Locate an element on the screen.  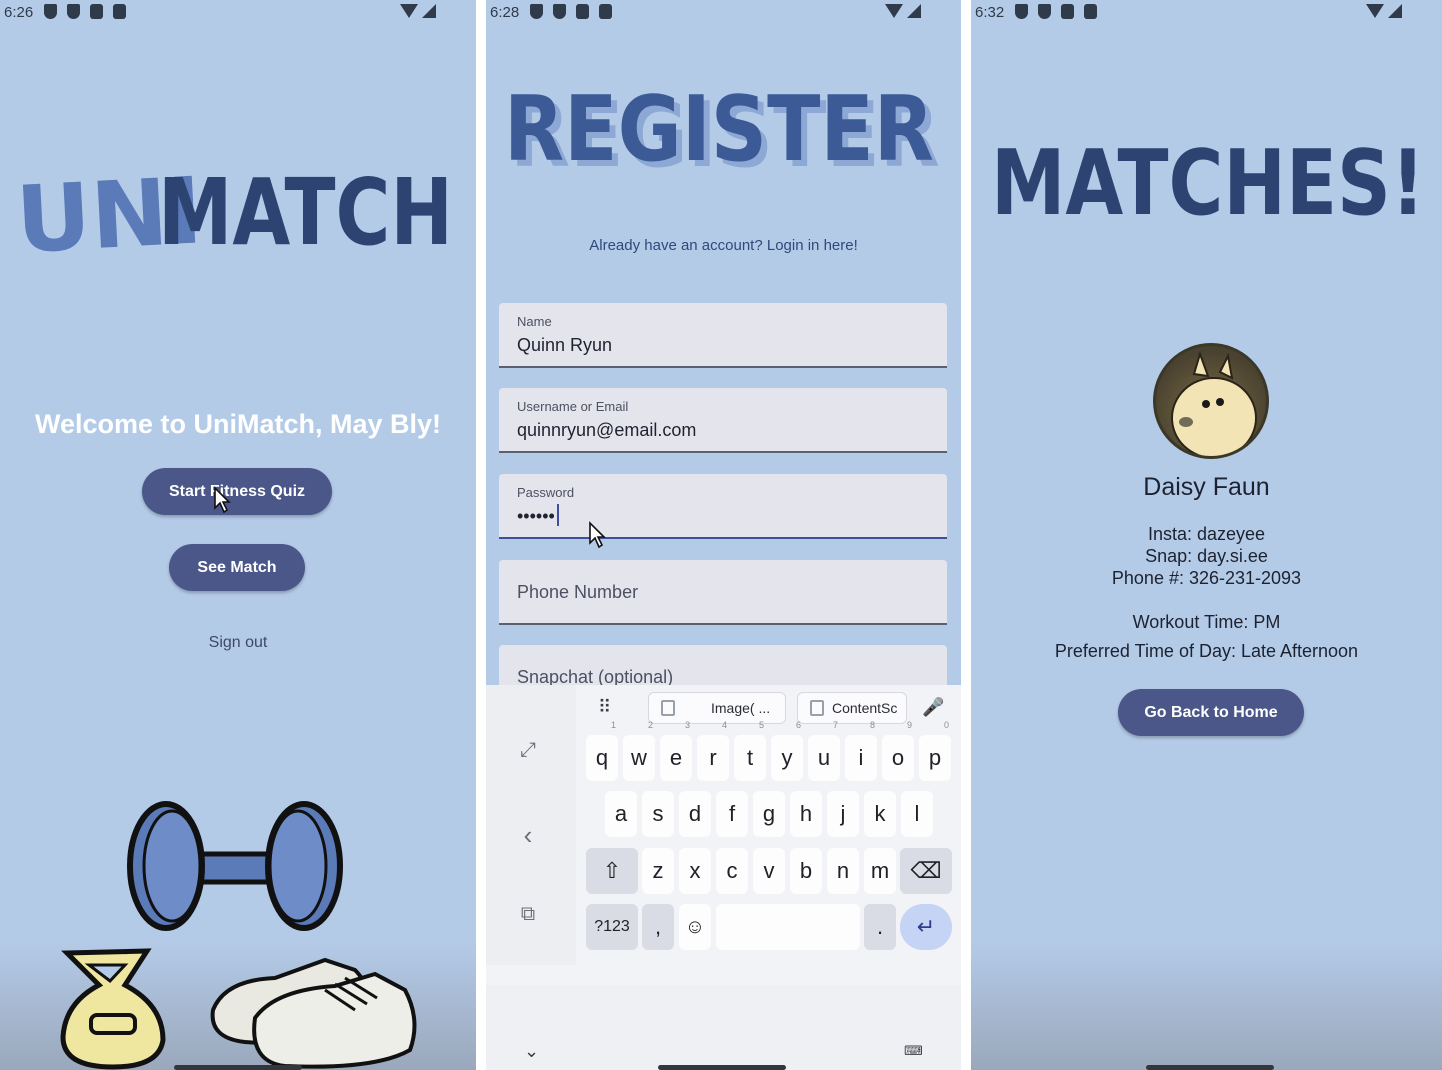
go-back-home-button: Go Back to Home is located at coordinates (1211, 712).